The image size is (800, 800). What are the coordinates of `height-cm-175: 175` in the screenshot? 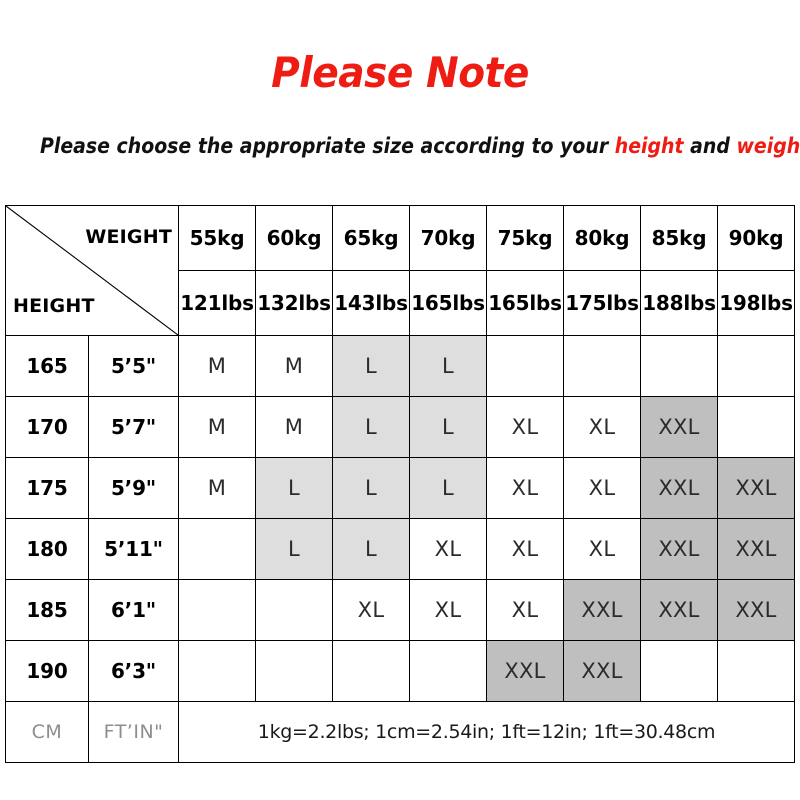 It's located at (47, 488).